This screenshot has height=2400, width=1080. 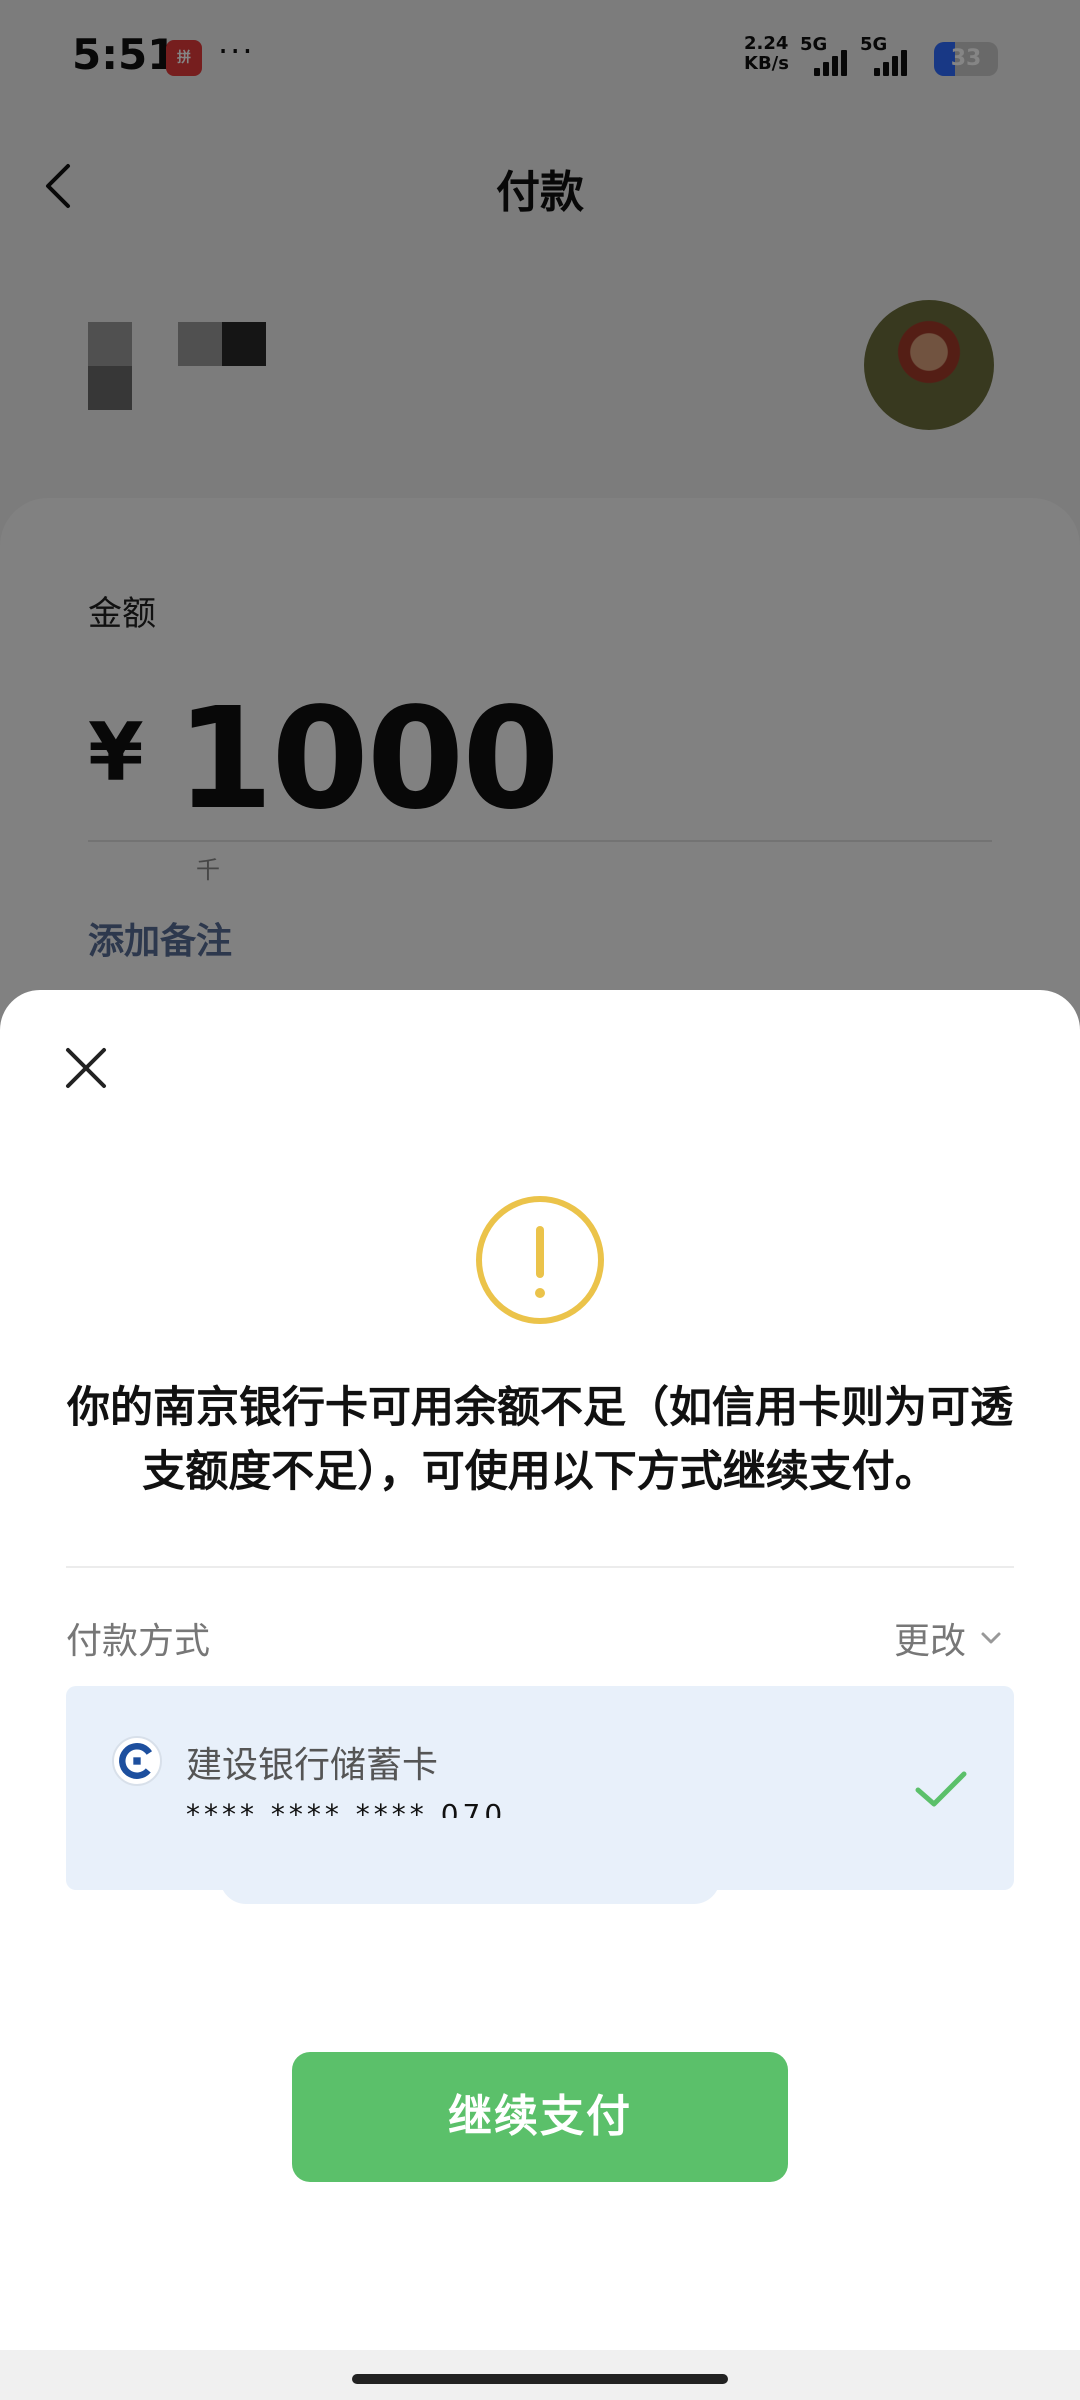 What do you see at coordinates (540, 2117) in the screenshot?
I see `continue-payment-button: 继续支付` at bounding box center [540, 2117].